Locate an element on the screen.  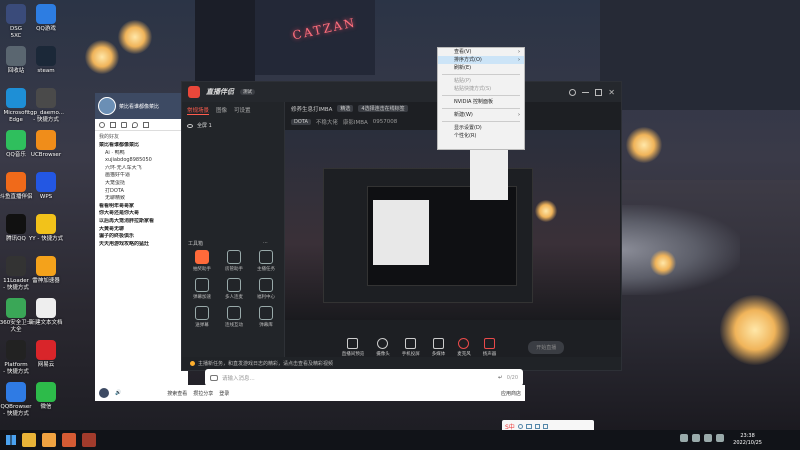
tray-arrow-icon is located at coordinates (684, 438).